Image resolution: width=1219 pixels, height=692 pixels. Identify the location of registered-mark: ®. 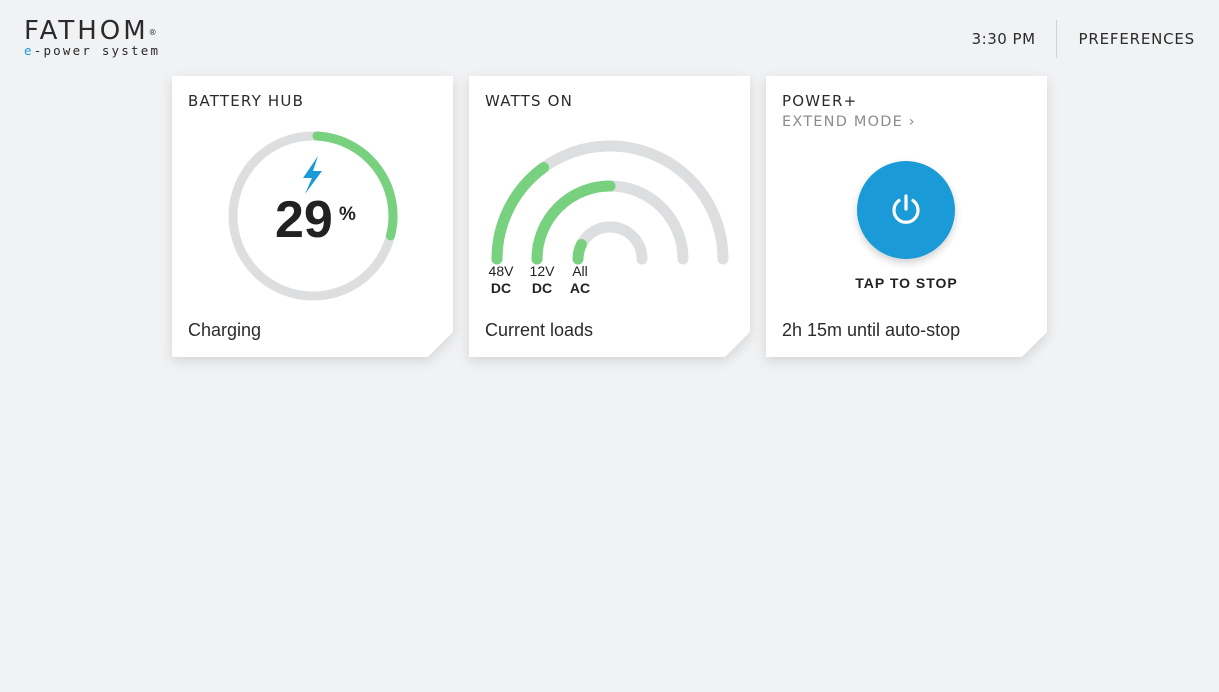
(152, 32).